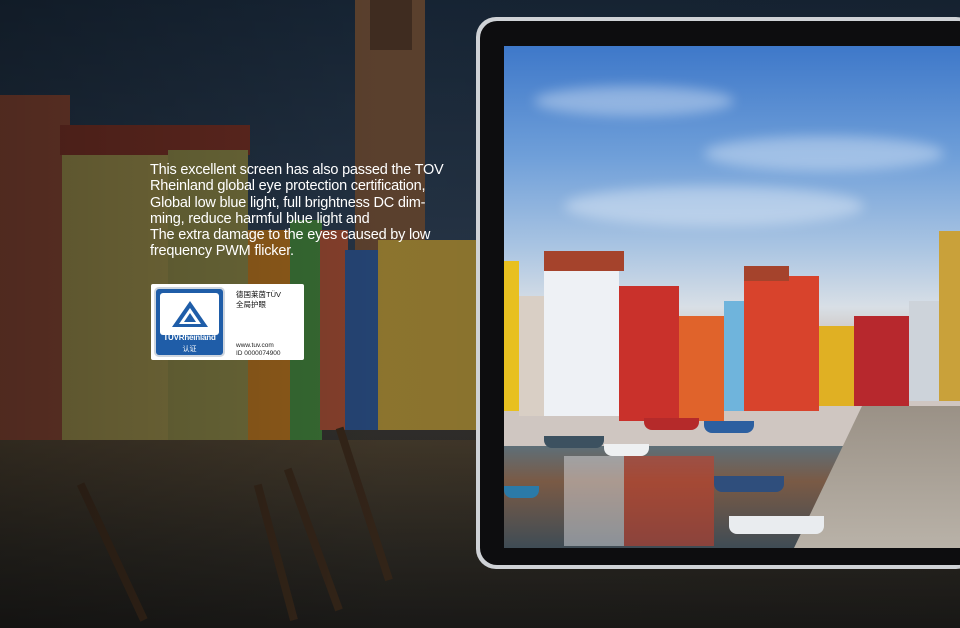  What do you see at coordinates (258, 299) in the screenshot?
I see `badge-chinese-text: 德国莱茵TÜV 全局护眼` at bounding box center [258, 299].